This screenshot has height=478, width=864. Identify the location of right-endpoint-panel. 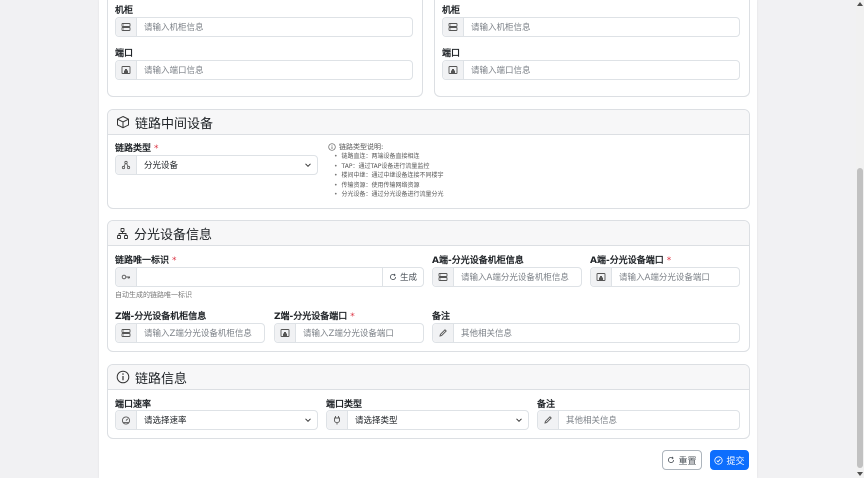
(592, 48).